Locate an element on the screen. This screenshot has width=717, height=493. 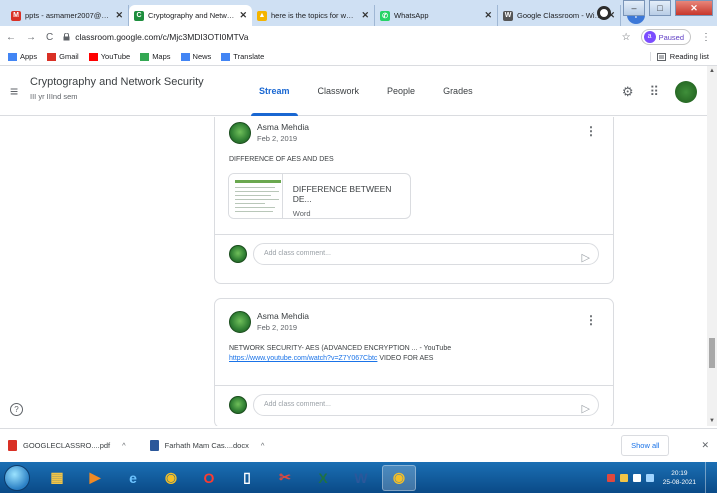
bookmark-label: Apps is located at coordinates (29, 56).